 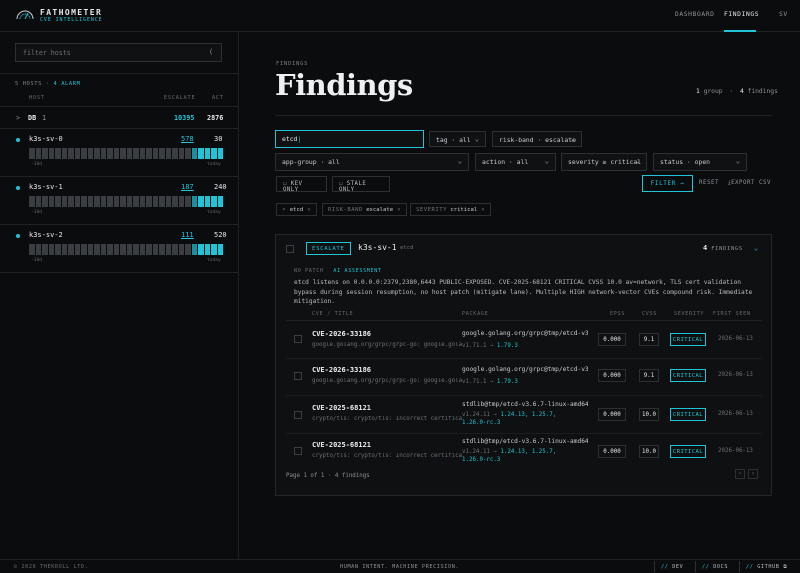 What do you see at coordinates (349, 139) in the screenshot?
I see `search-input: etcd|` at bounding box center [349, 139].